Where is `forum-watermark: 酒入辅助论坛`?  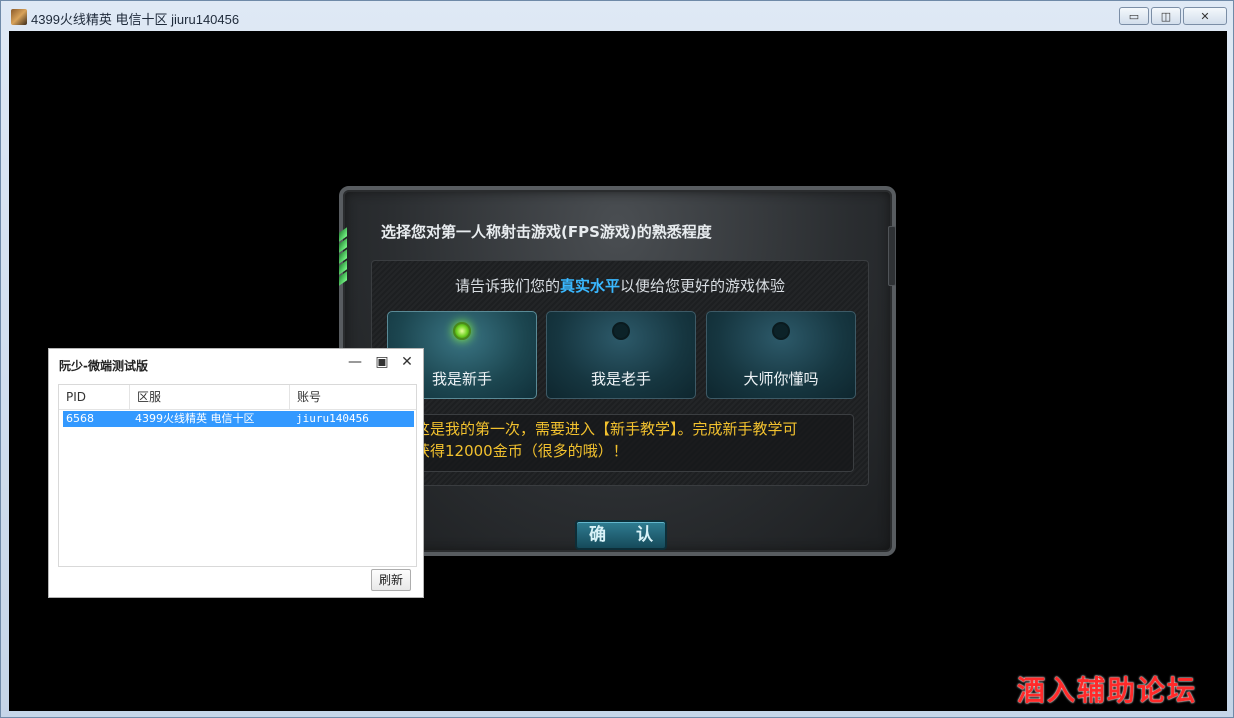
forum-watermark: 酒入辅助论坛 is located at coordinates (1107, 690).